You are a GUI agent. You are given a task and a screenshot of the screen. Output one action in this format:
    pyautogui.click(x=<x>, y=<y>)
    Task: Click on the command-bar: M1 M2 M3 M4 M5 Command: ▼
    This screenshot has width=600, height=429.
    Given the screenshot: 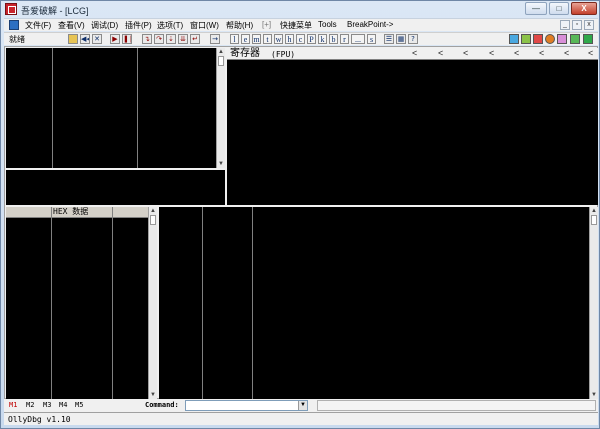 What is the action you would take?
    pyautogui.click(x=301, y=405)
    